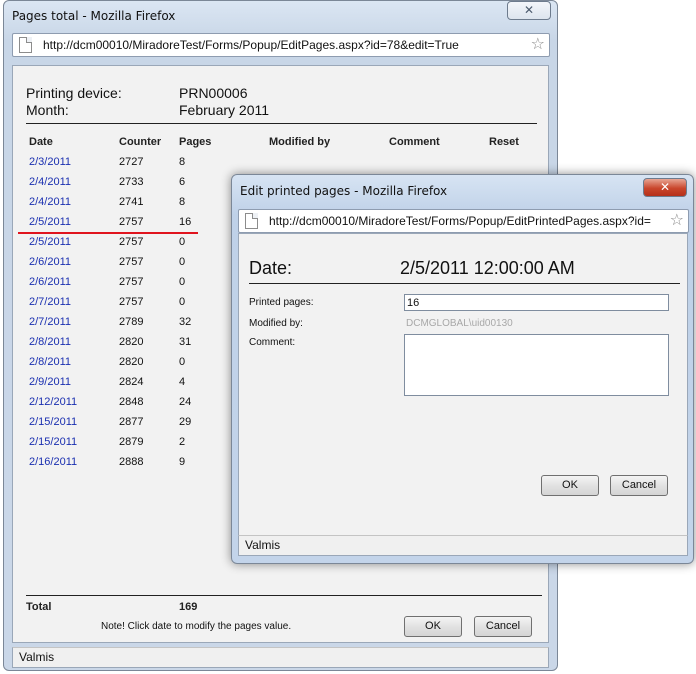 The height and width of the screenshot is (674, 696). Describe the element at coordinates (185, 222) in the screenshot. I see `pages-cell: 16` at that location.